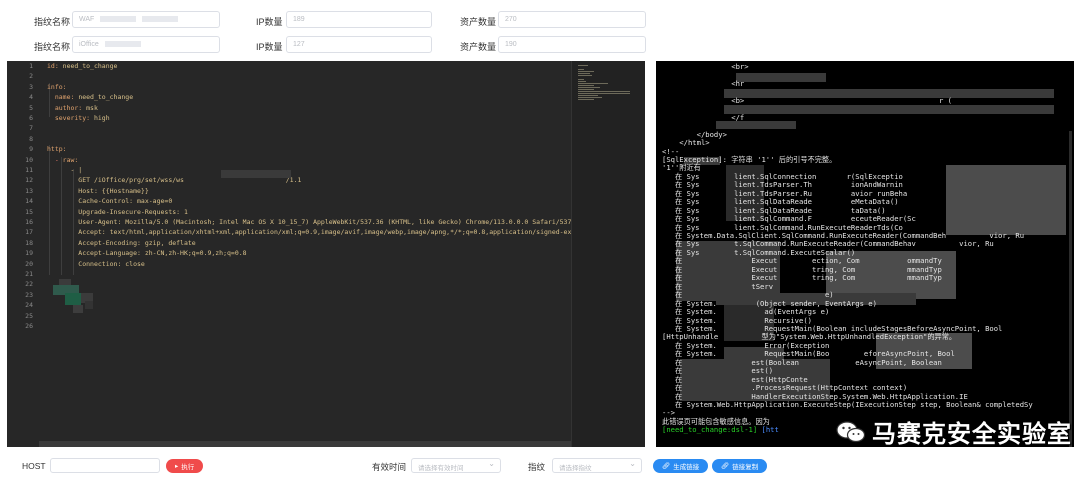 This screenshot has height=478, width=1080. I want to click on line-number: 4, so click(31, 97).